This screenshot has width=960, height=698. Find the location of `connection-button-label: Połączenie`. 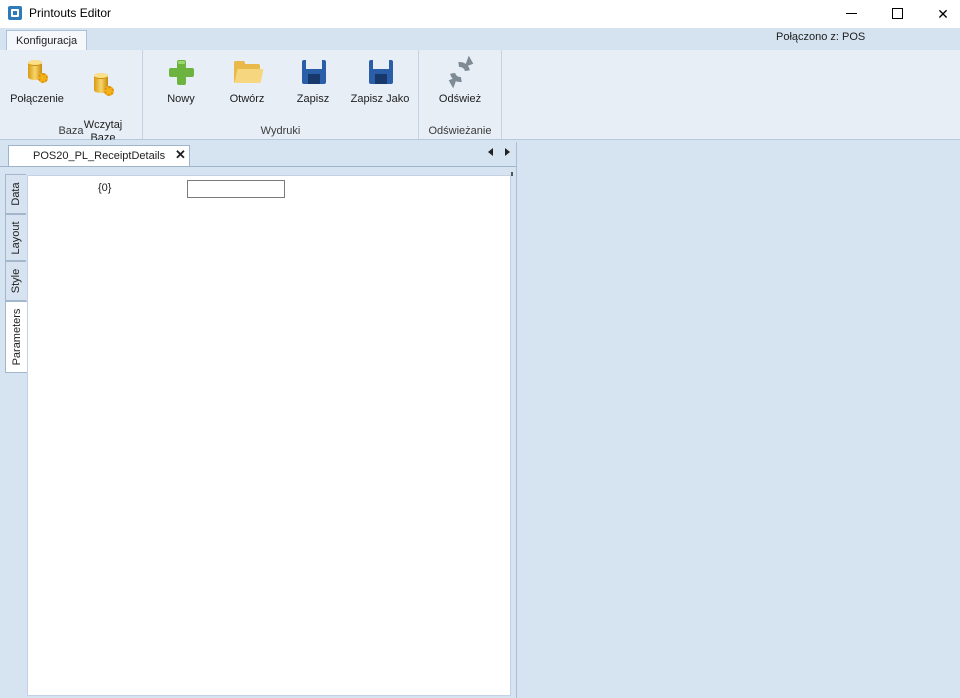

connection-button-label: Połączenie is located at coordinates (37, 99).